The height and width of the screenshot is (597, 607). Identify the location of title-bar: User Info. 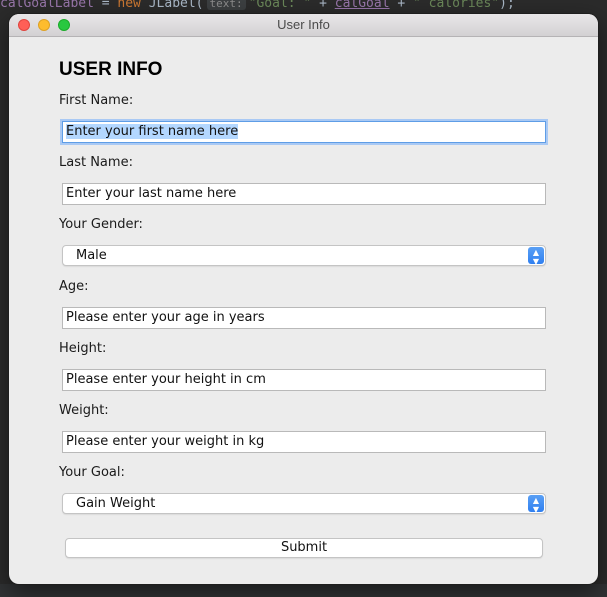
(303, 25).